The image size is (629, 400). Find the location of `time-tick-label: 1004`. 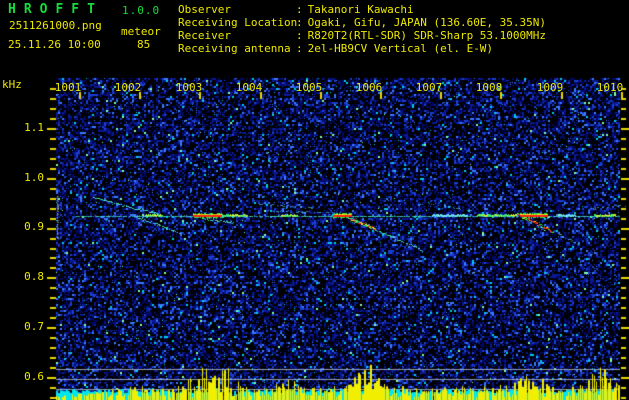

time-tick-label: 1004 is located at coordinates (249, 87).